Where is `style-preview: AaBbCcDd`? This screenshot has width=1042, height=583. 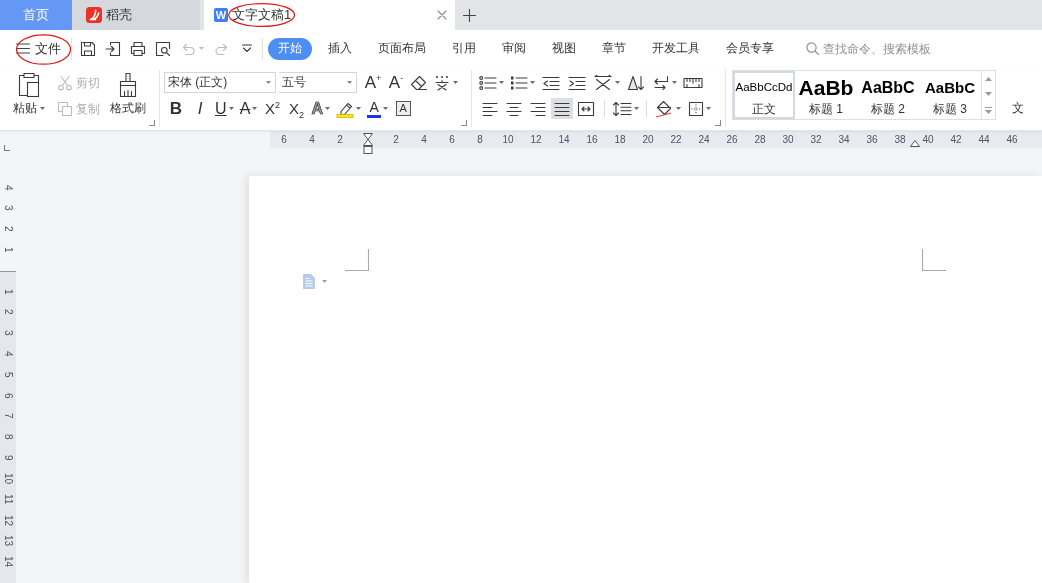 style-preview: AaBbCcDd is located at coordinates (764, 87).